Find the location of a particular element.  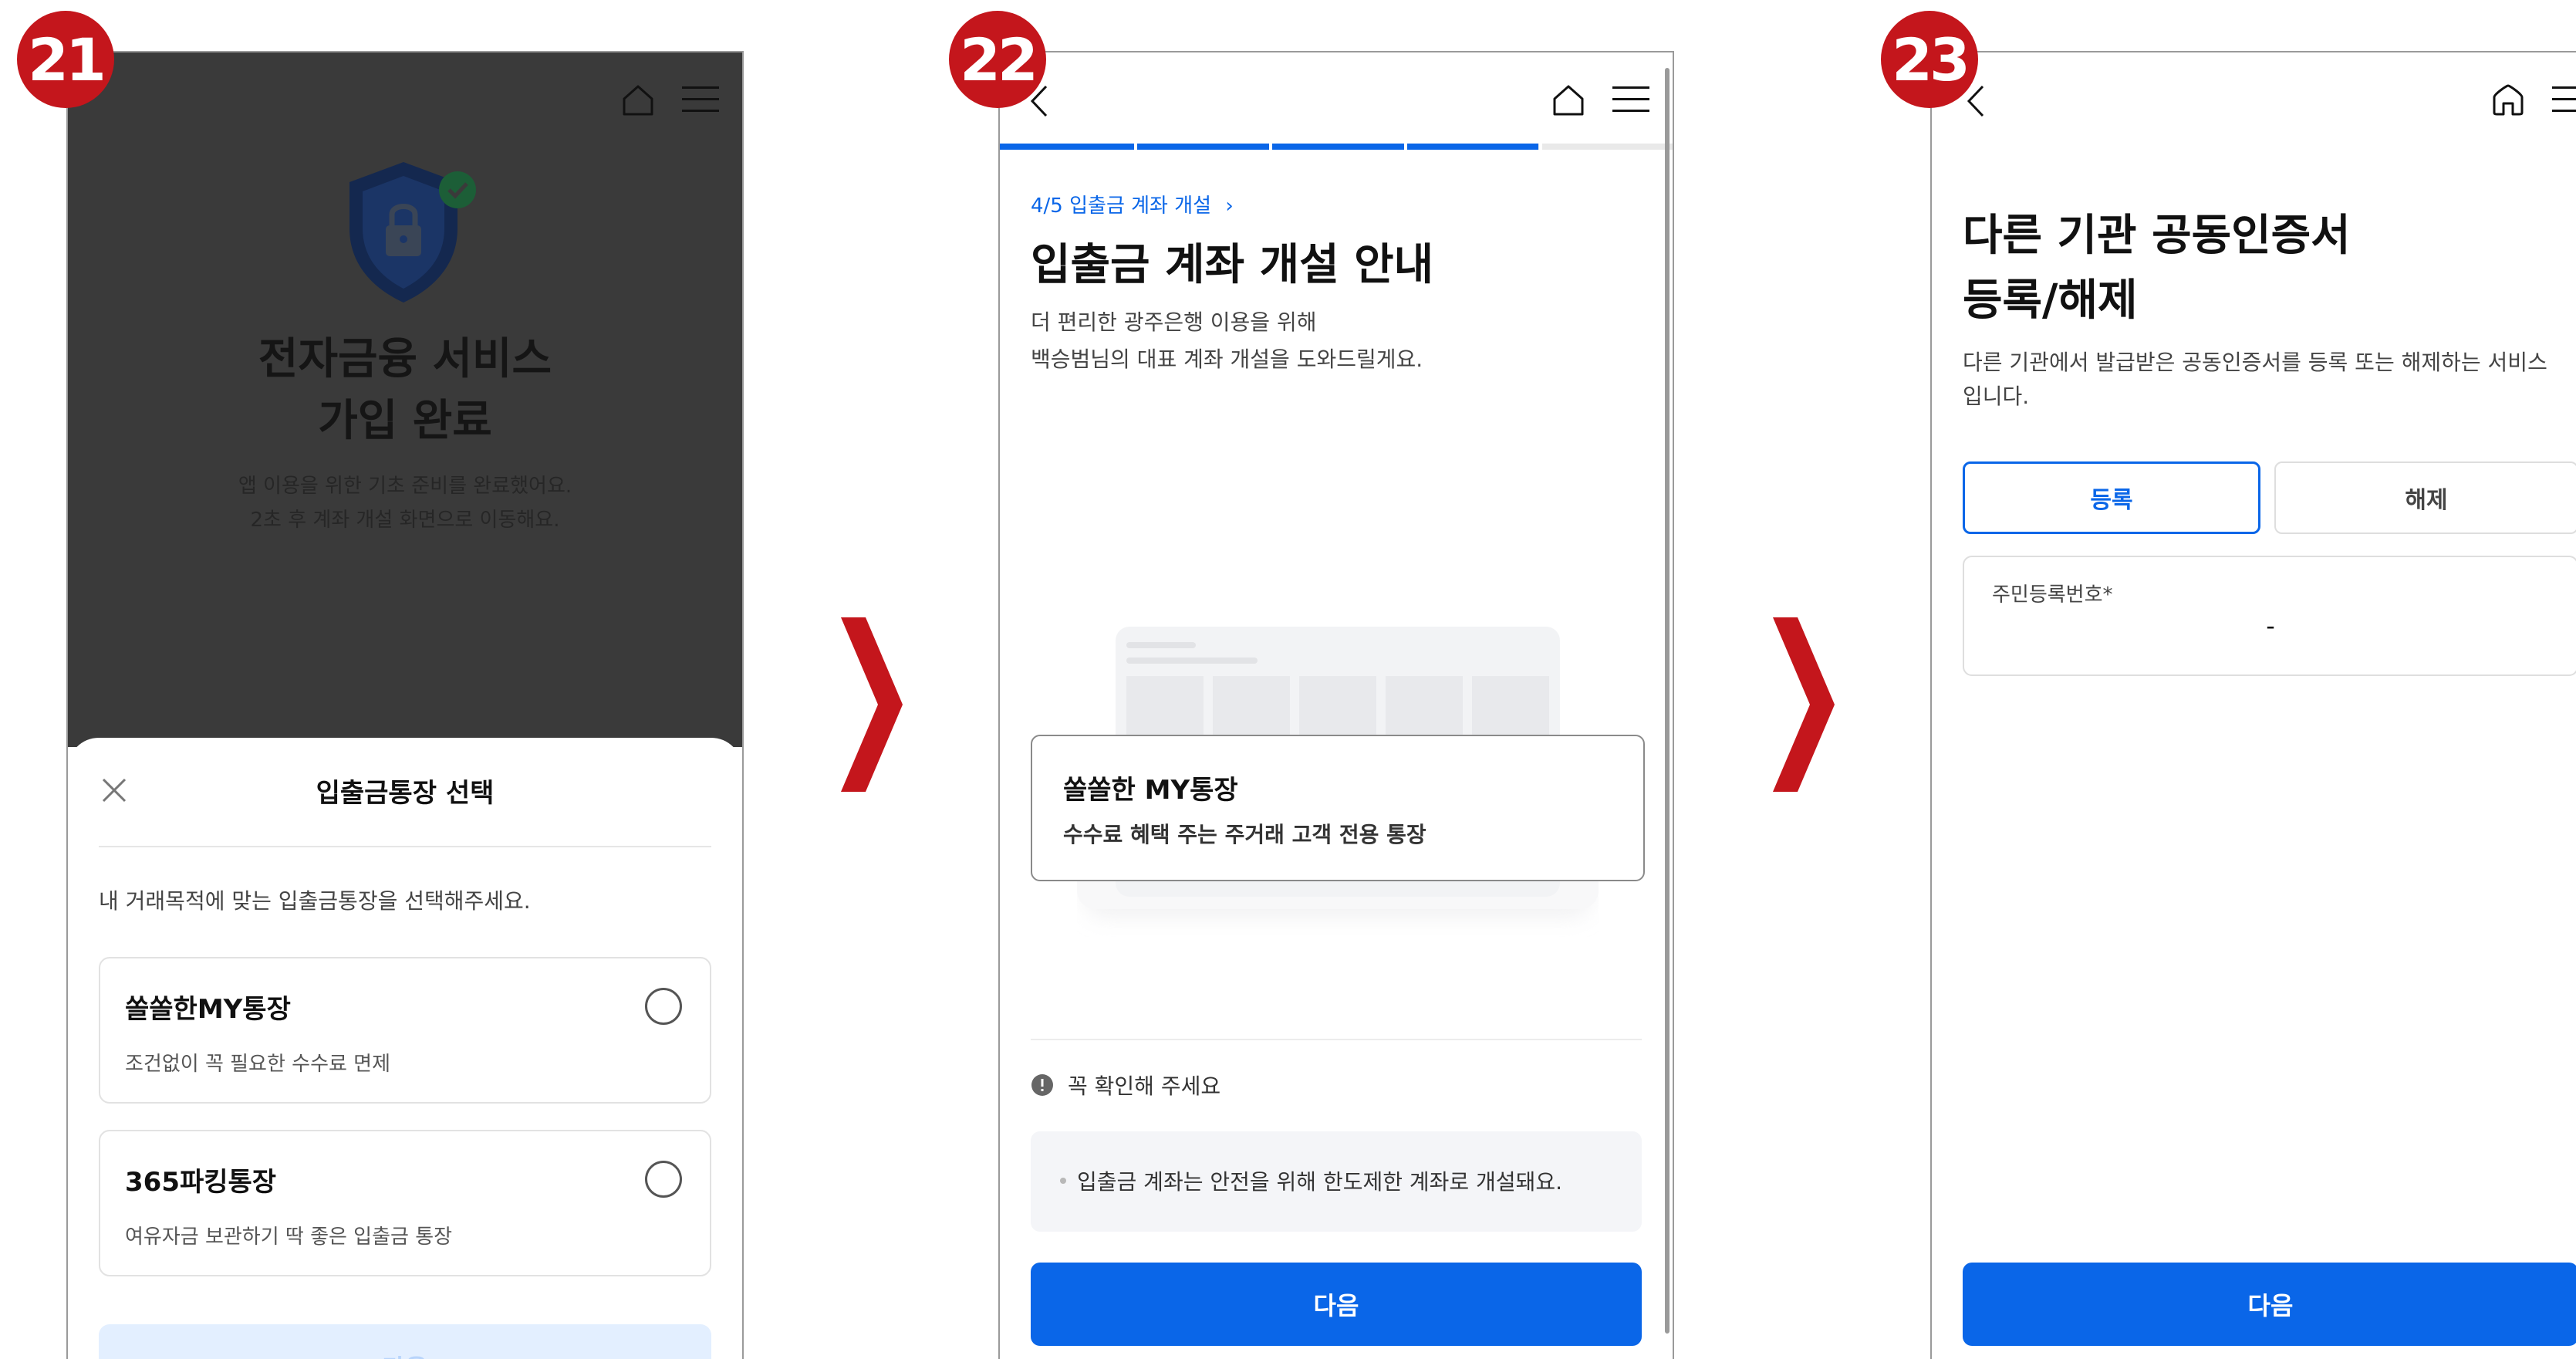

step-breadcrumb: 4/5 입출금 계좌 개설 › is located at coordinates (1132, 204).